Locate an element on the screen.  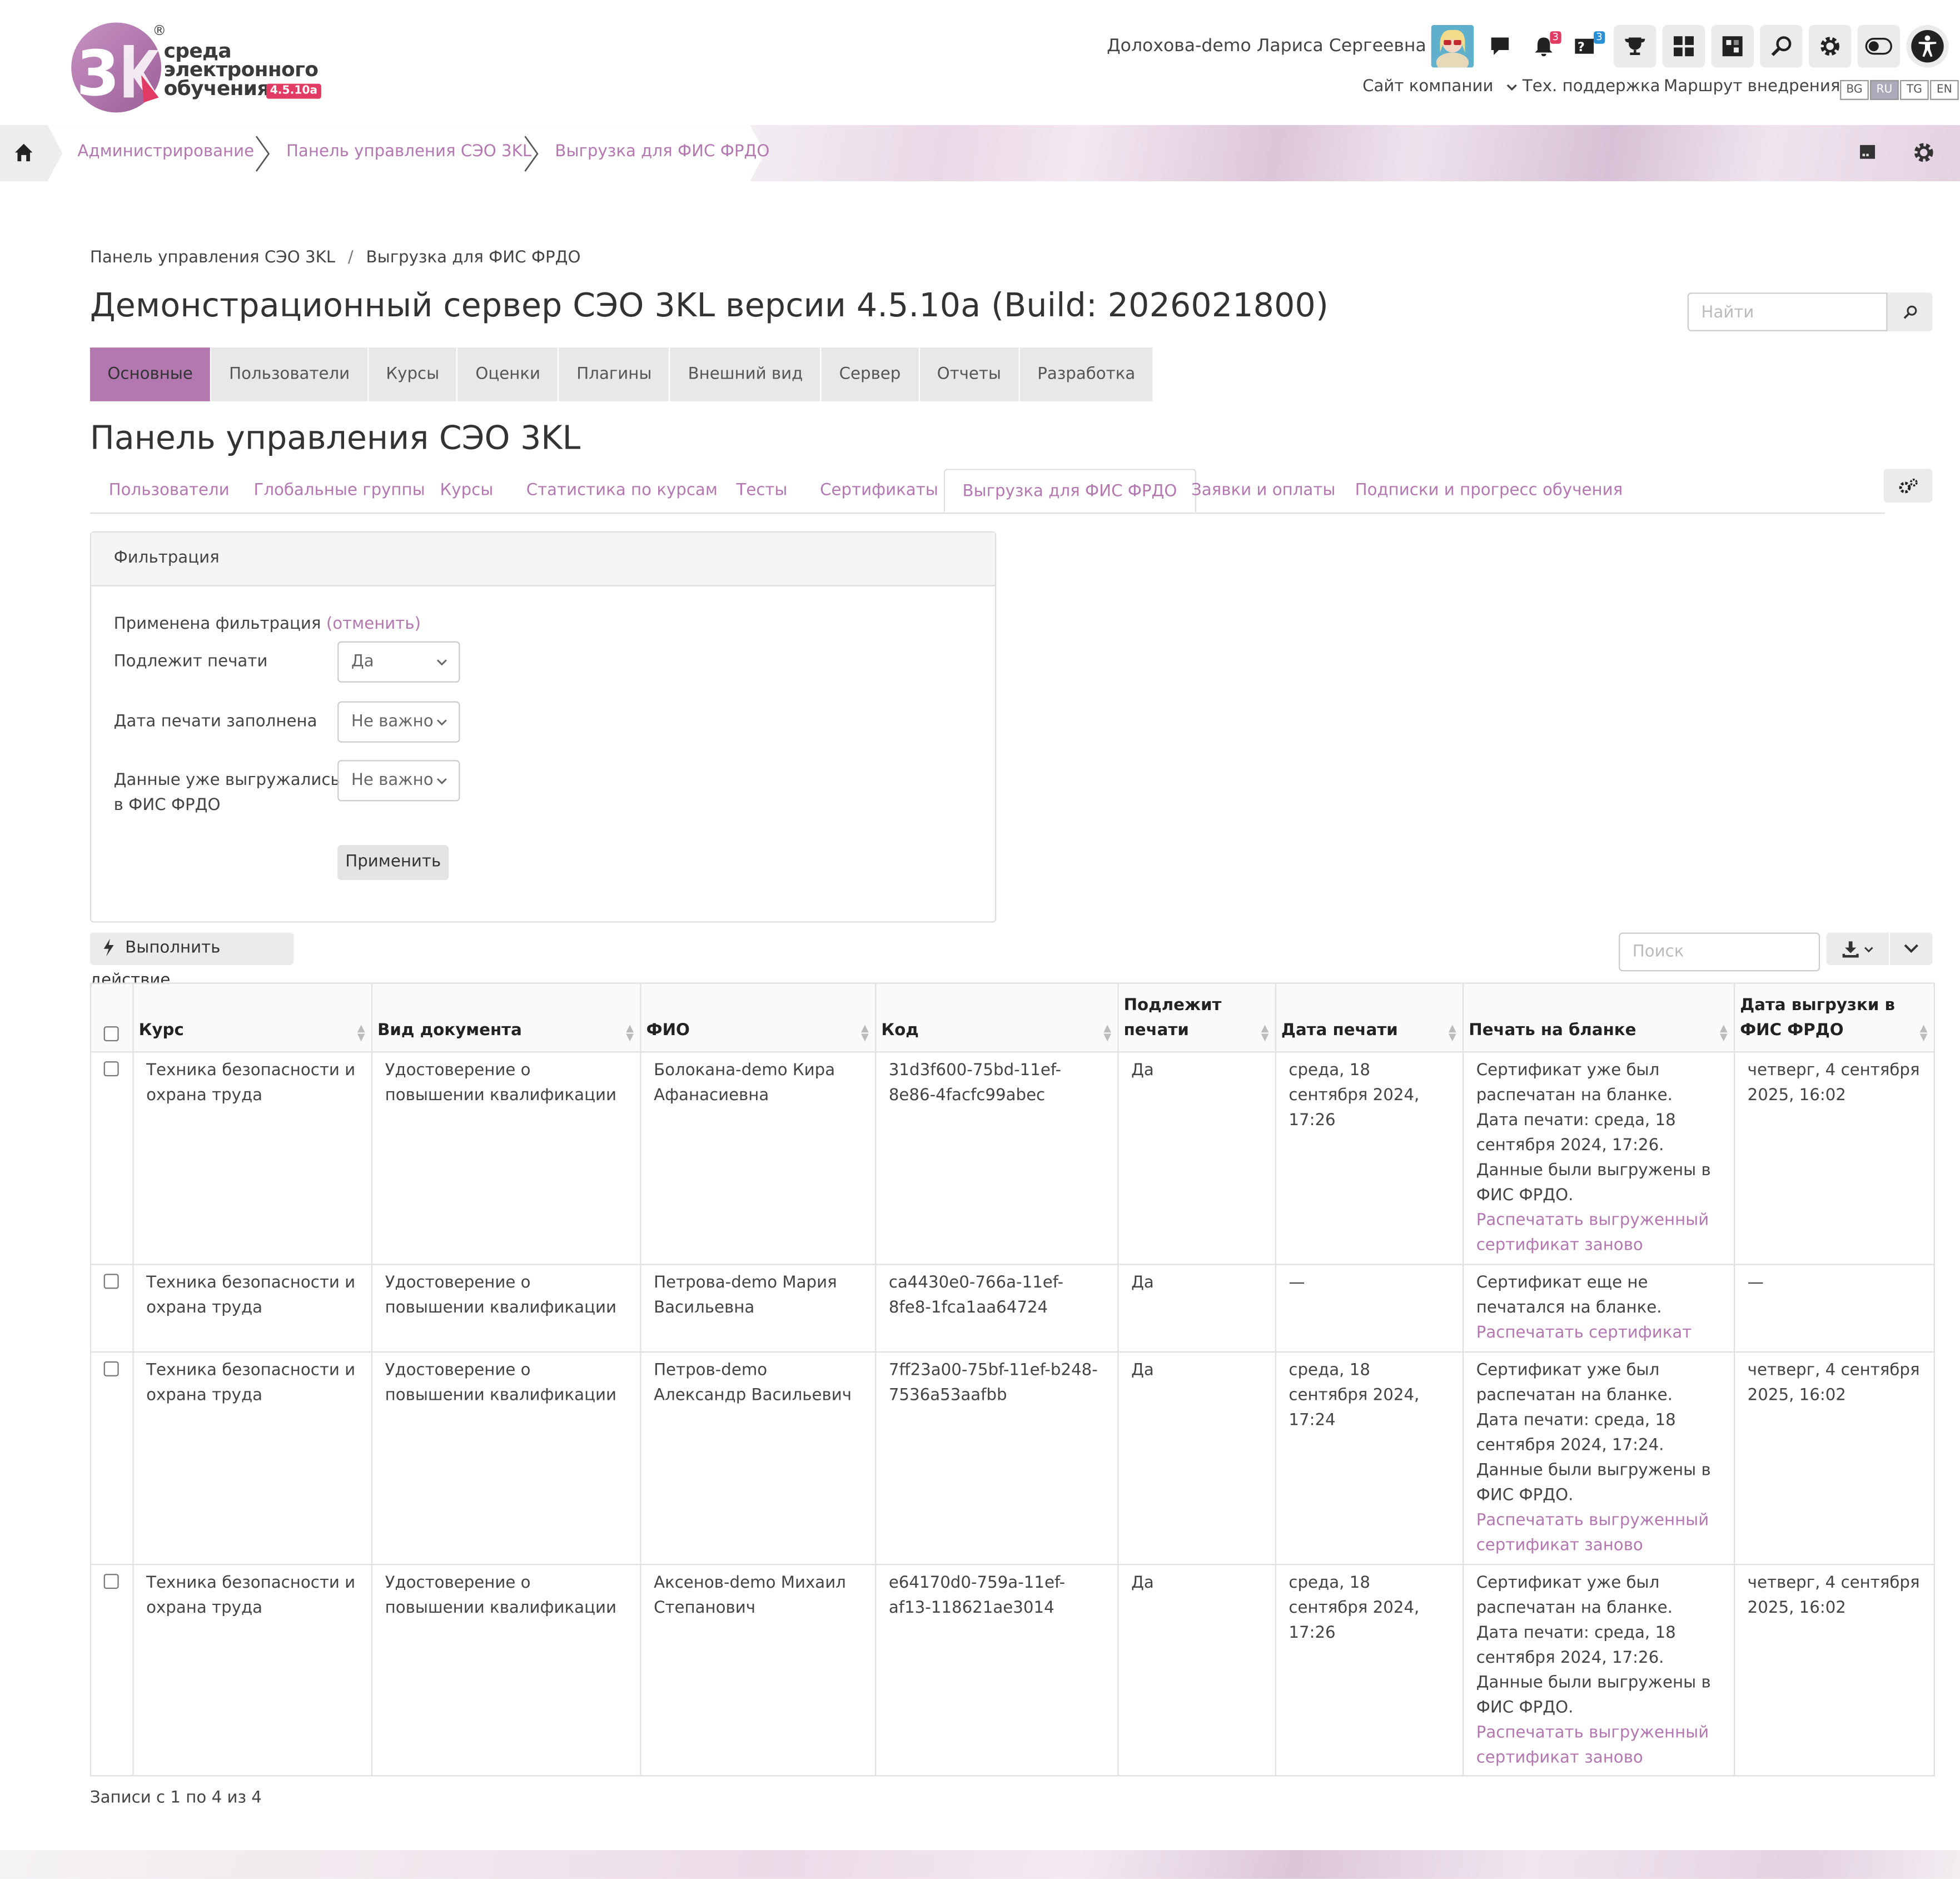
logo: 3 ® среда электронного обучения 4.5.10a is located at coordinates (195, 68).